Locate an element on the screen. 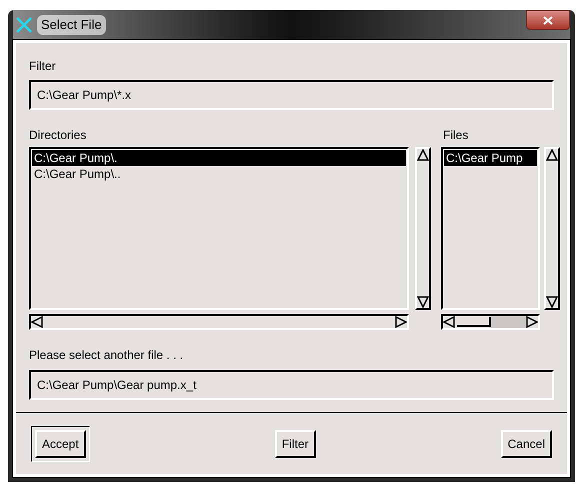 This screenshot has width=583, height=487. field-label: Please select another file . . . is located at coordinates (106, 355).